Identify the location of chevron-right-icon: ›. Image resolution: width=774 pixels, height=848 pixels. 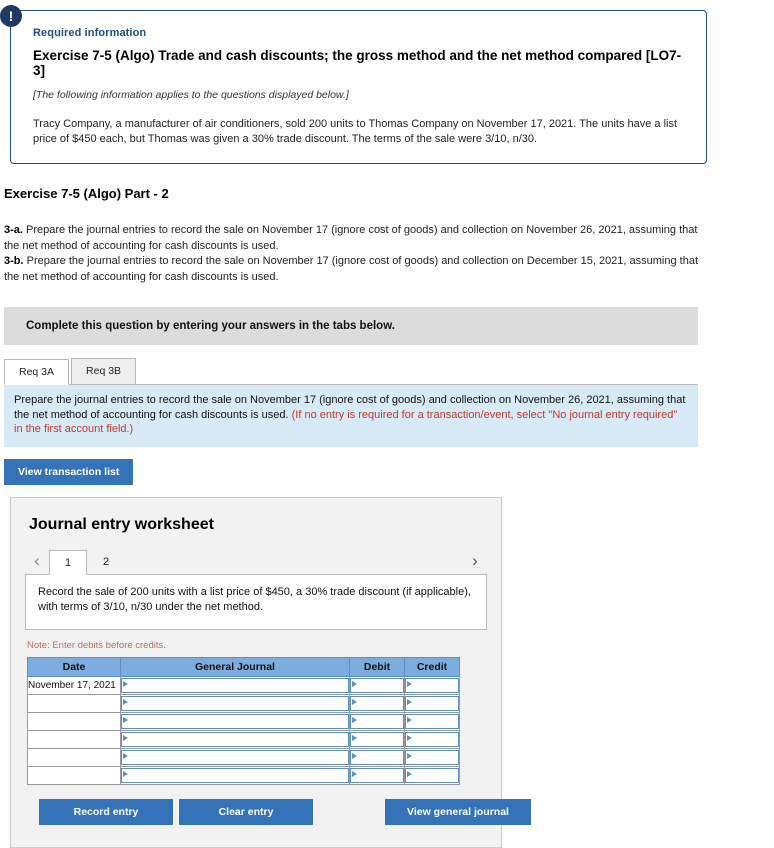
(475, 562).